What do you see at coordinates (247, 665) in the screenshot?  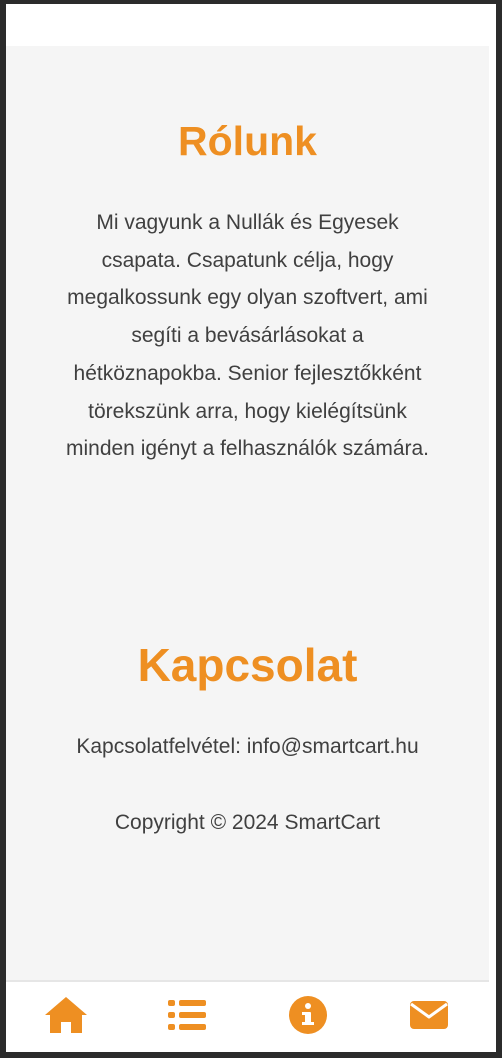 I see `contact-title: Kapcsolat` at bounding box center [247, 665].